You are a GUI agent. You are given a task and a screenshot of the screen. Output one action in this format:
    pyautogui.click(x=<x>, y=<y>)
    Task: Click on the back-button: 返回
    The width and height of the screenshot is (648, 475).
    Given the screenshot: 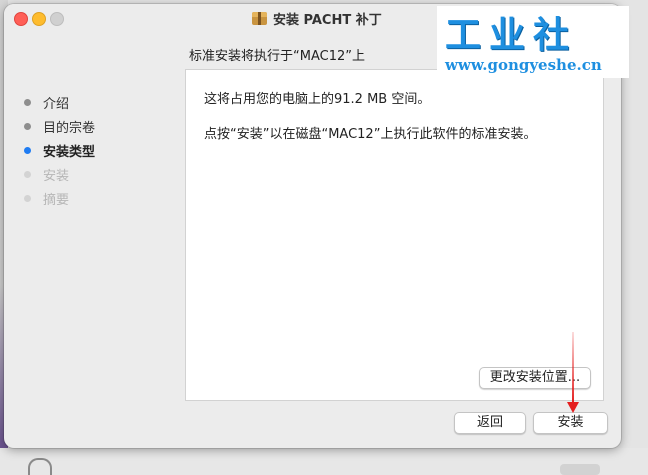 What is the action you would take?
    pyautogui.click(x=490, y=423)
    